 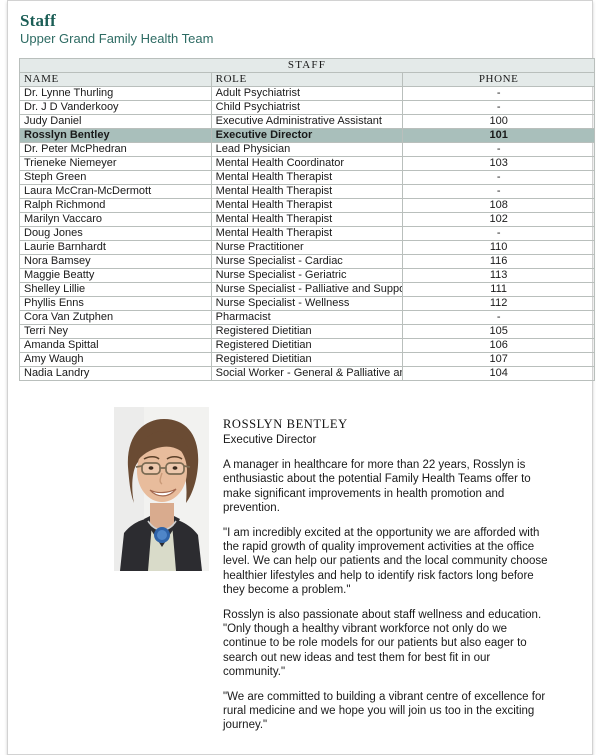 I want to click on cell-role: Nurse Specialist - Wellness, so click(x=307, y=304).